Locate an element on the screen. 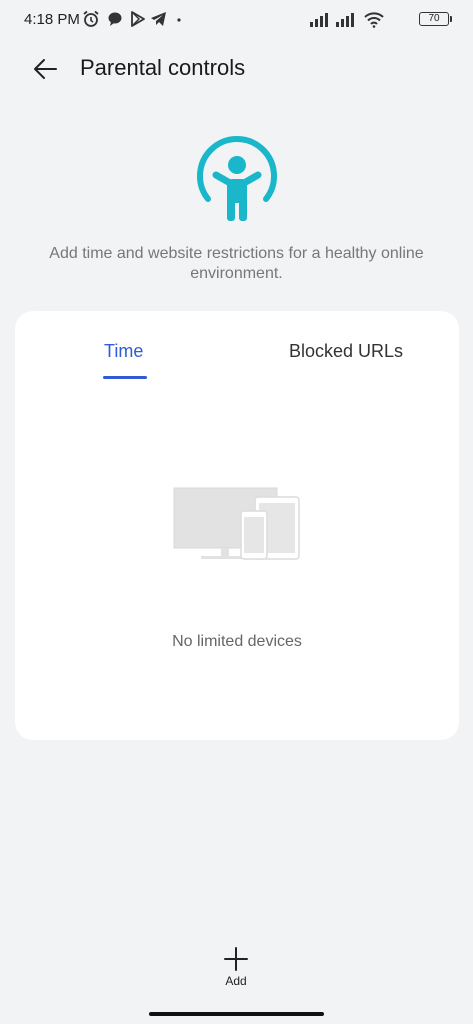 The width and height of the screenshot is (473, 1024). battery-icon: 70 is located at coordinates (435, 19).